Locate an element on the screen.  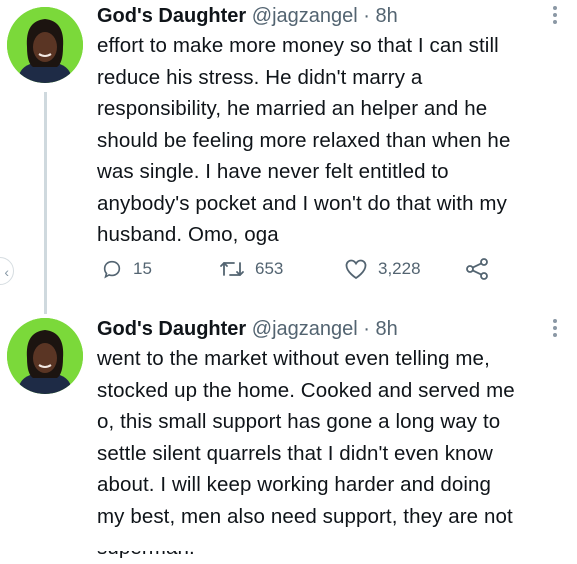
chevron-left-icon: ‹ is located at coordinates (7, 271).